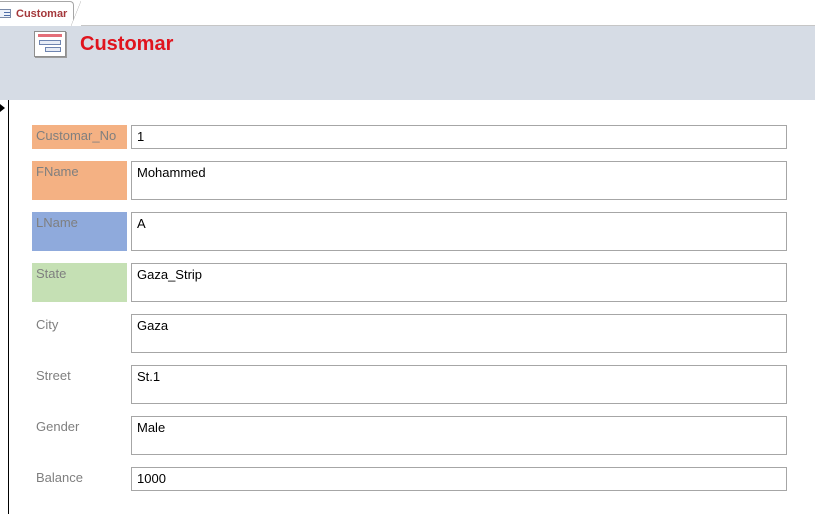 The width and height of the screenshot is (815, 514). What do you see at coordinates (459, 384) in the screenshot?
I see `street-field: St.1` at bounding box center [459, 384].